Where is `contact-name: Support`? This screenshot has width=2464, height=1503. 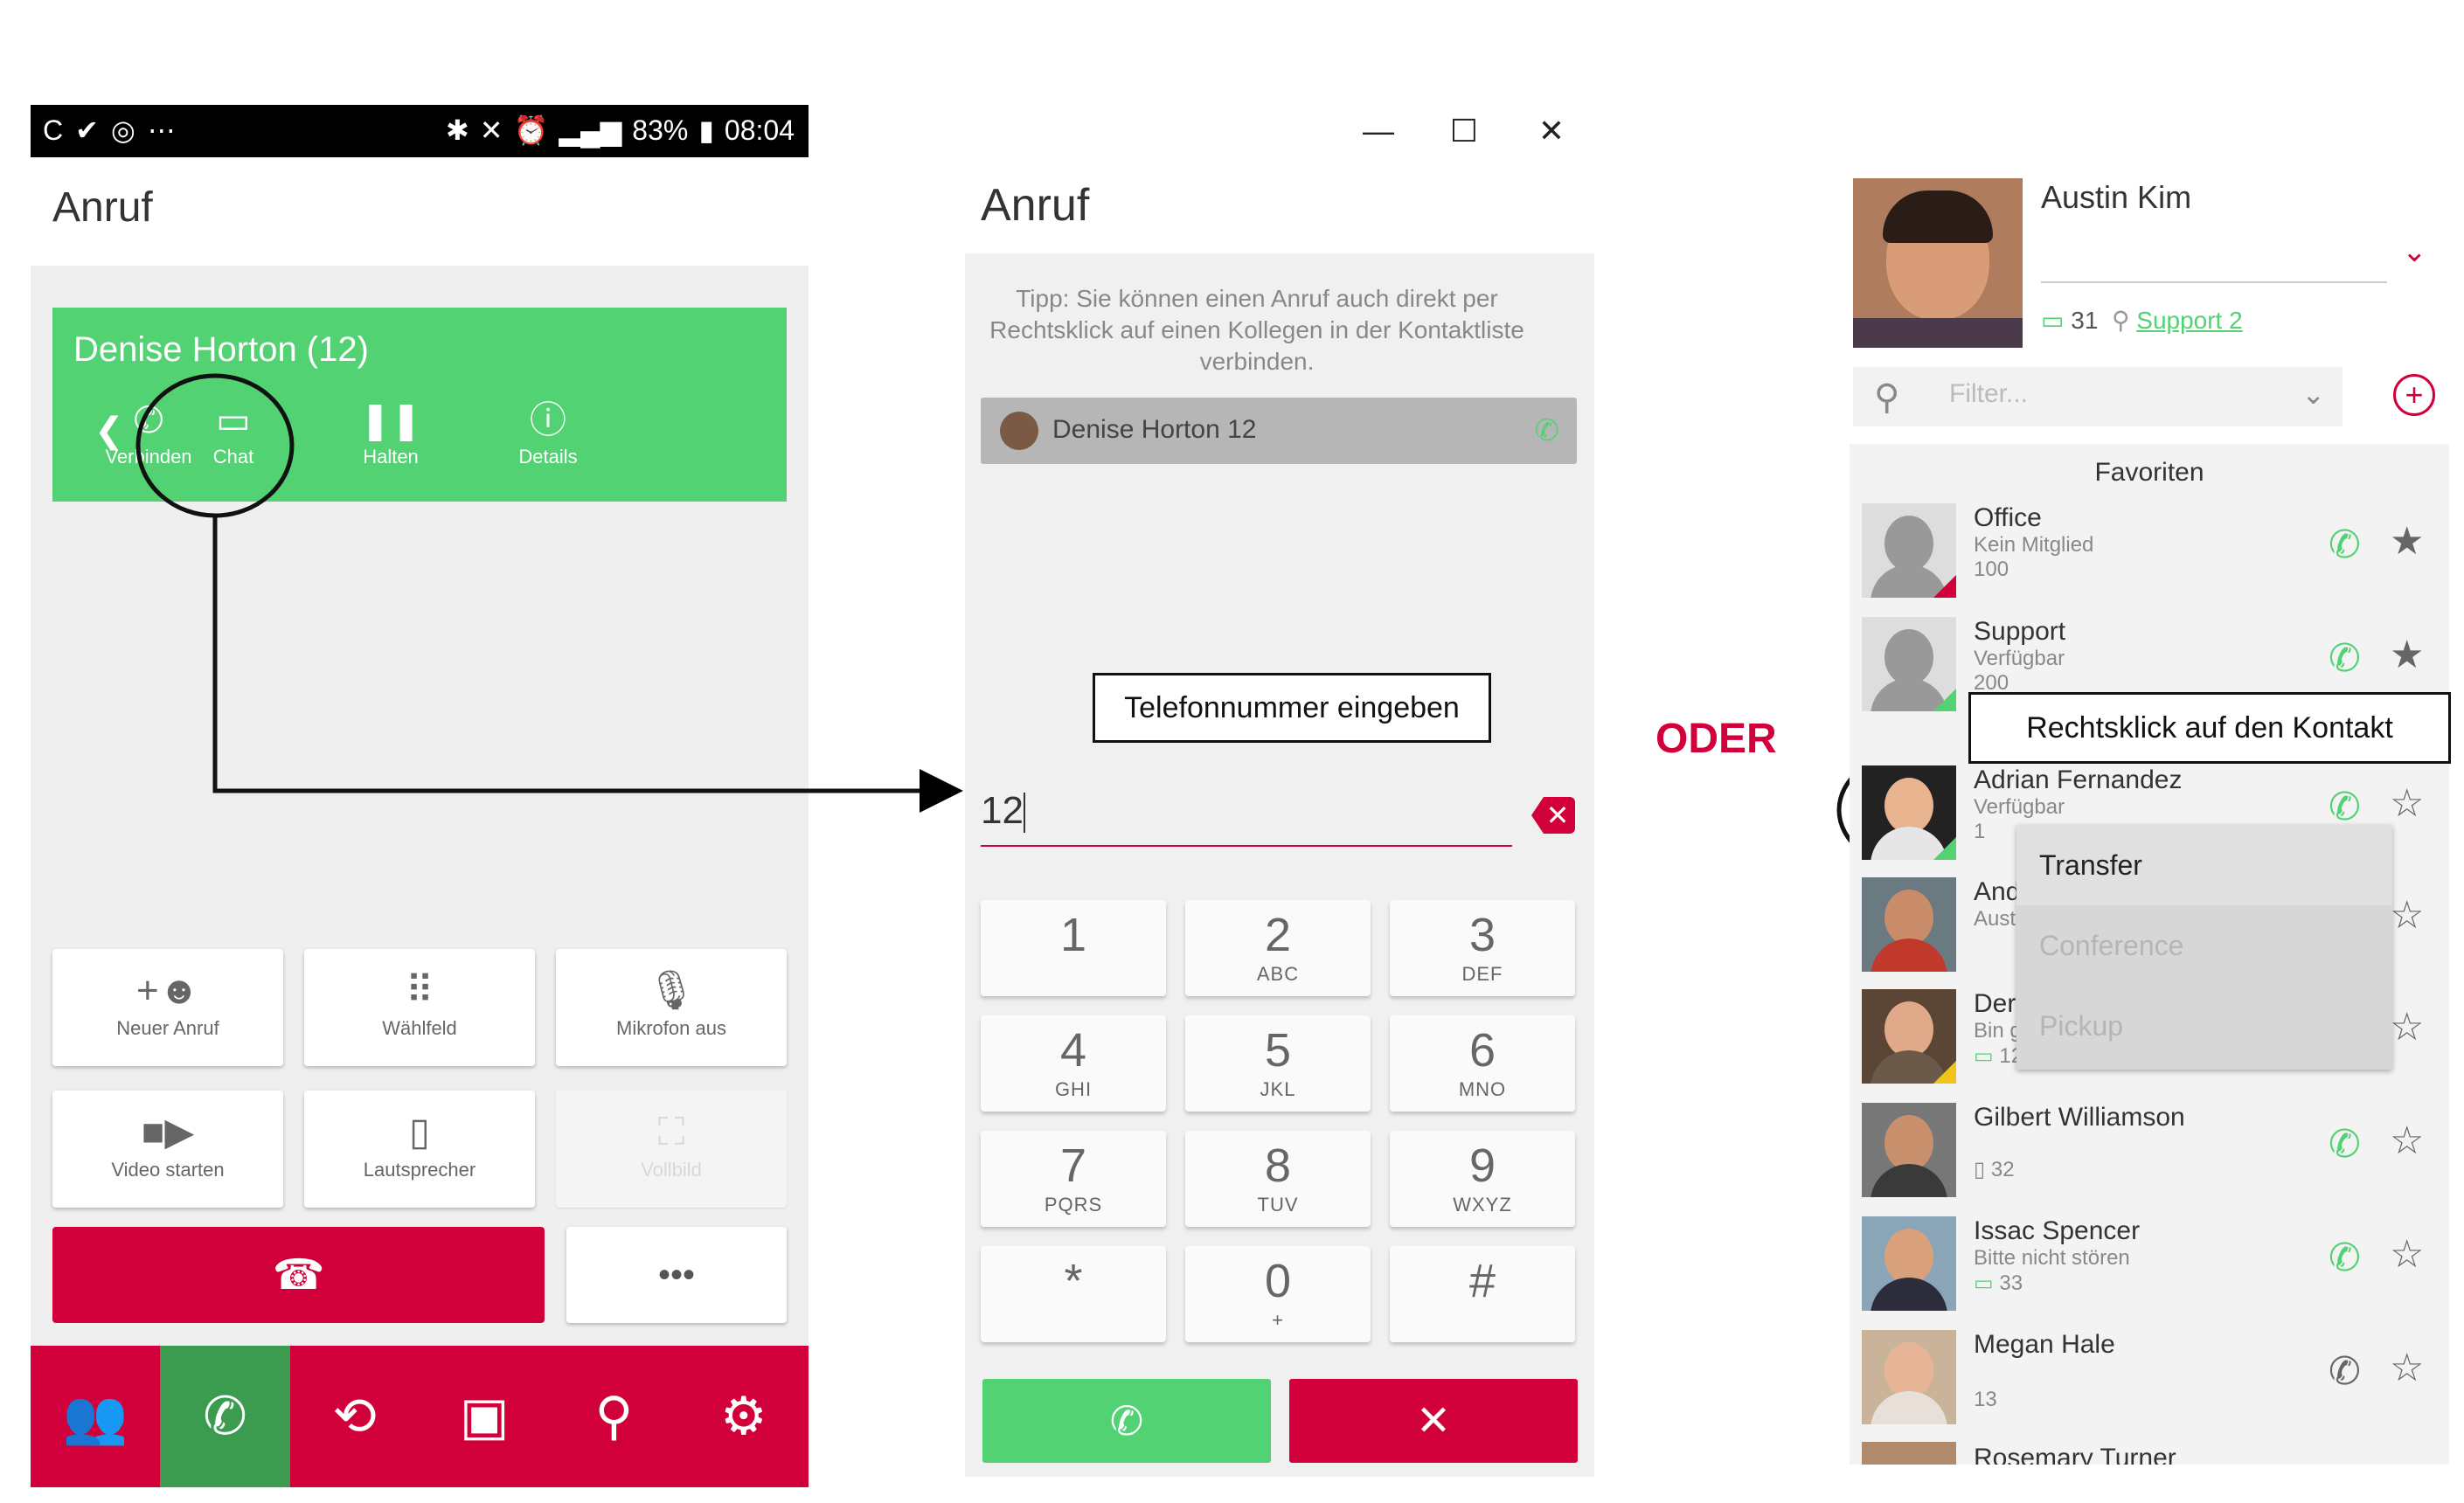 contact-name: Support is located at coordinates (2020, 631).